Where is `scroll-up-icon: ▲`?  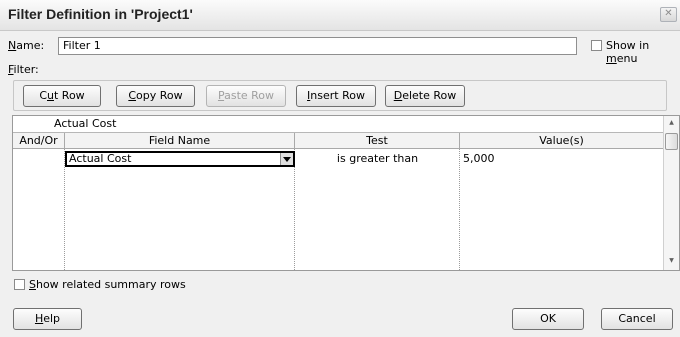 scroll-up-icon: ▲ is located at coordinates (671, 123).